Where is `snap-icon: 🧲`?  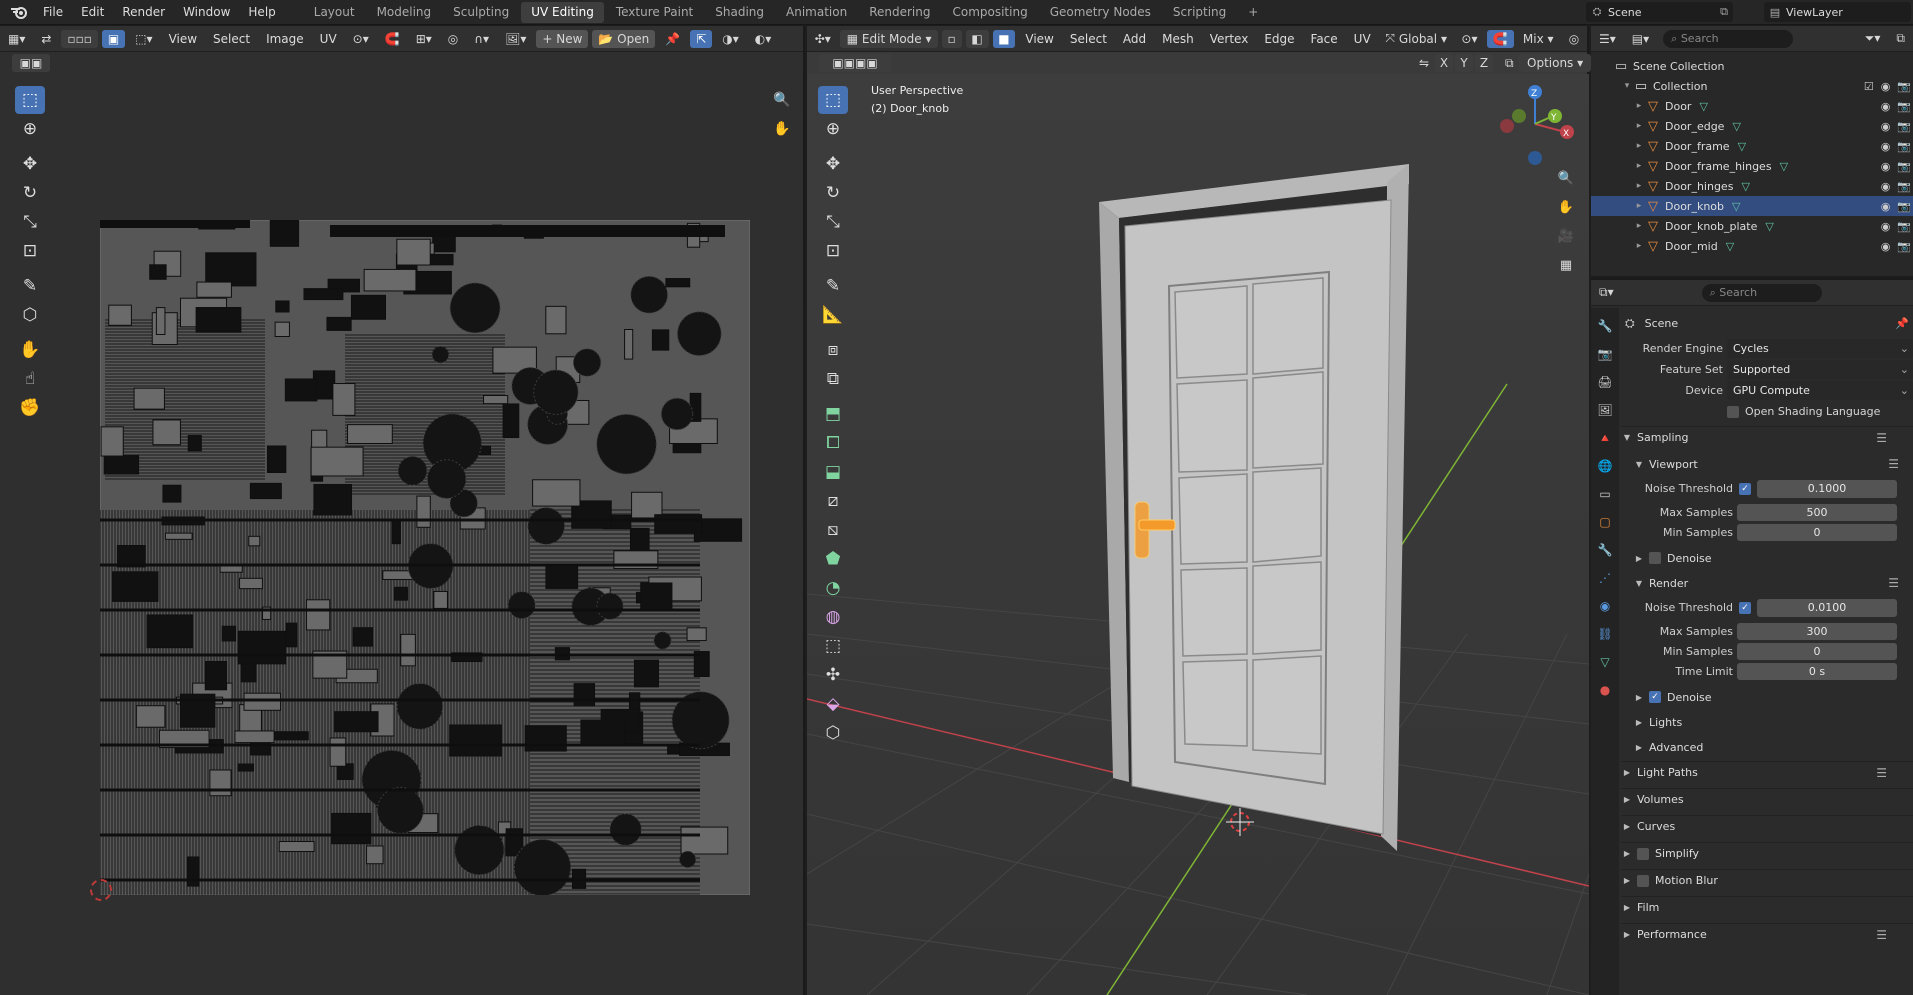
snap-icon: 🧲 is located at coordinates (392, 39).